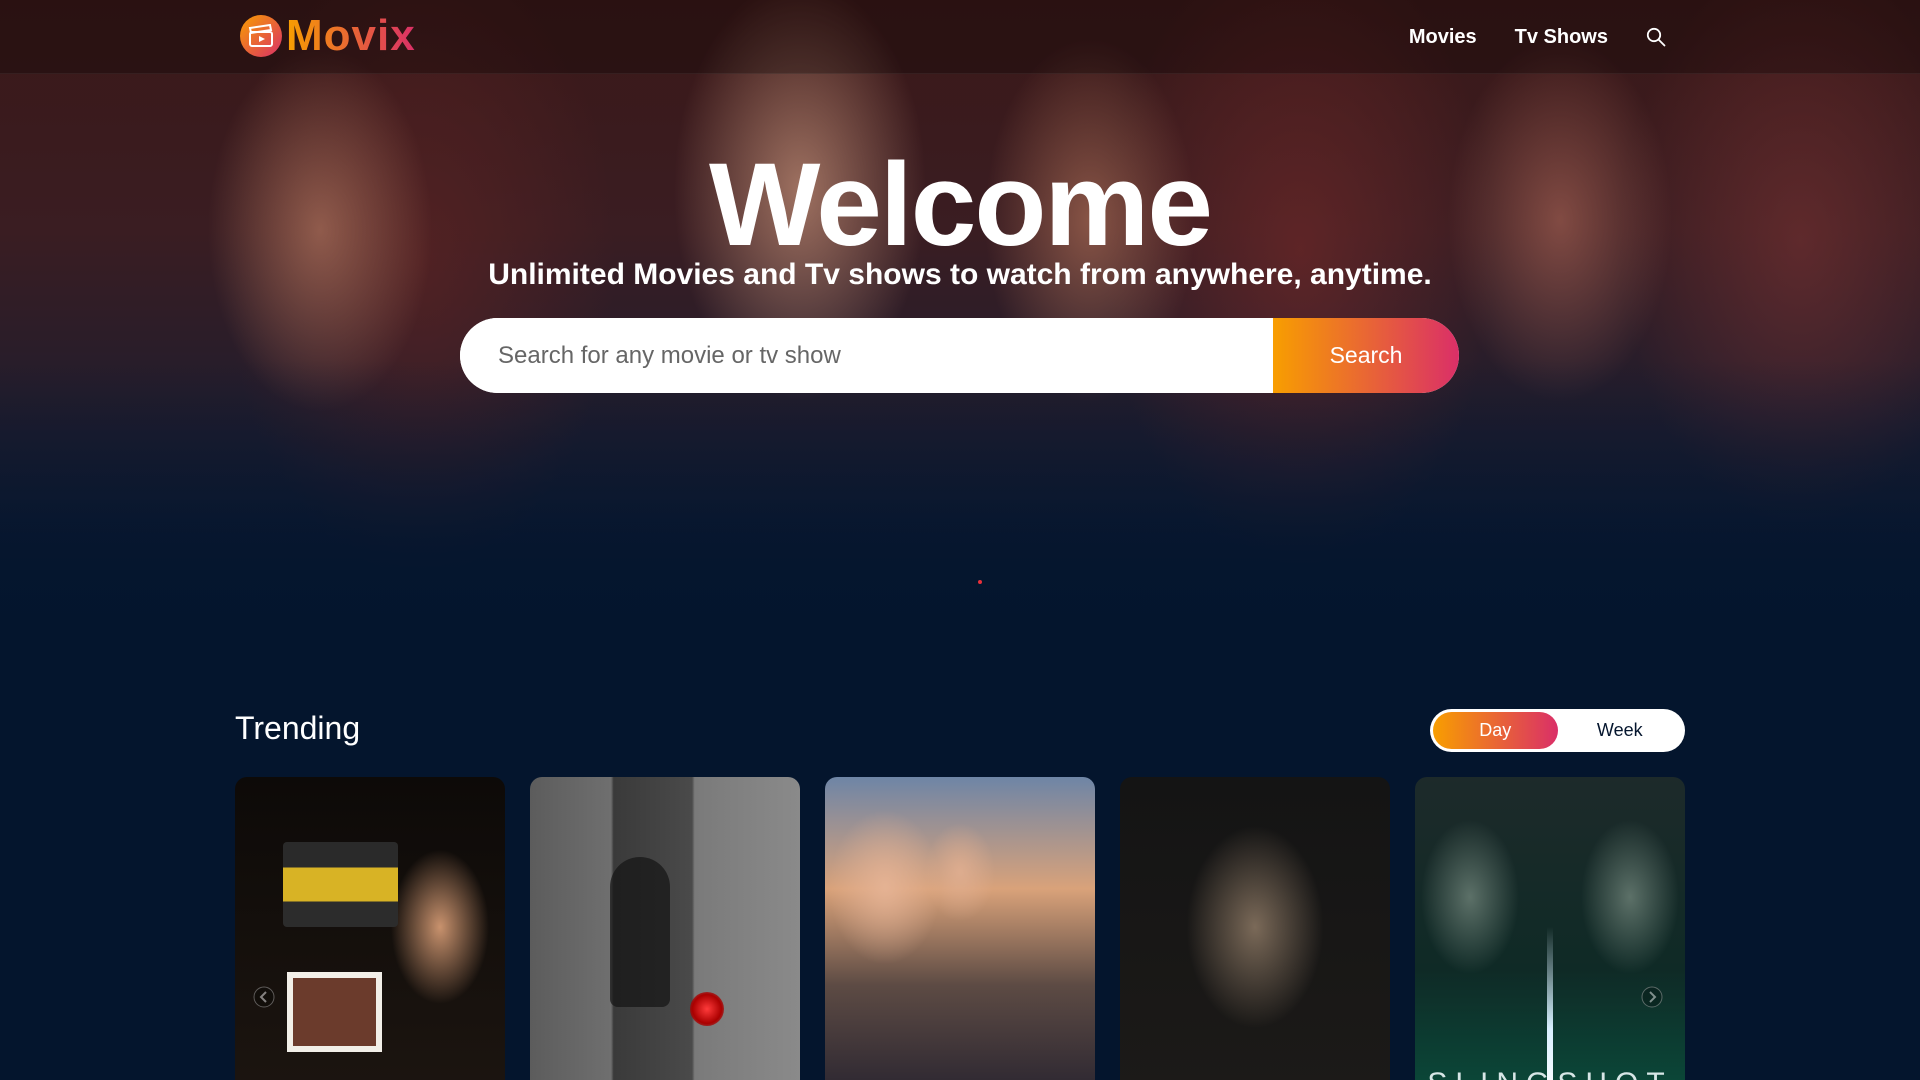  What do you see at coordinates (1366, 355) in the screenshot?
I see `search-button: Search` at bounding box center [1366, 355].